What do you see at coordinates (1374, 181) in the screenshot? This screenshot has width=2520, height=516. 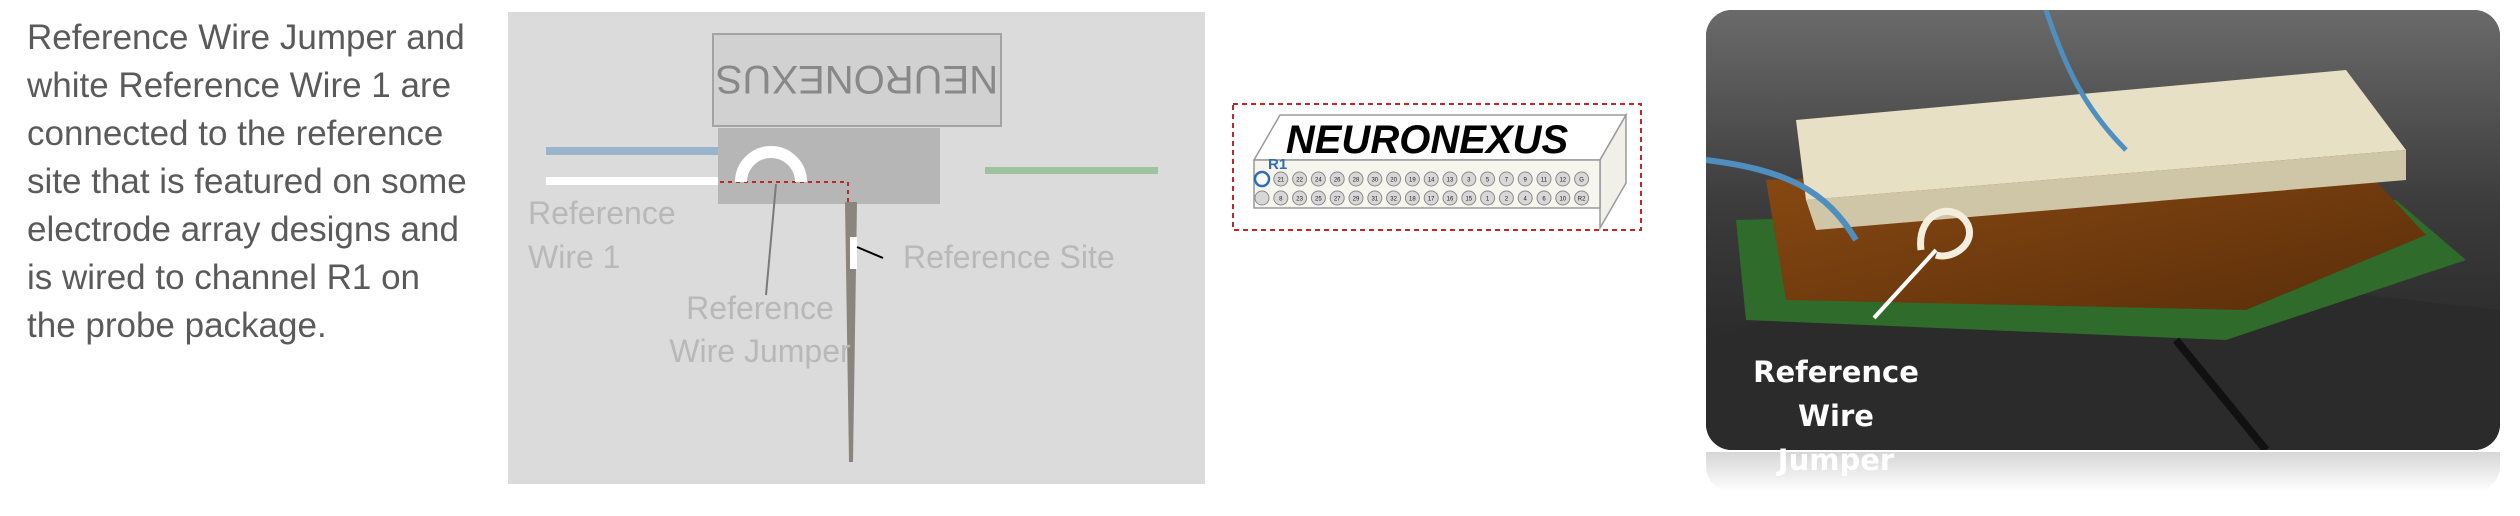 I see `connector-pin-label: 30` at bounding box center [1374, 181].